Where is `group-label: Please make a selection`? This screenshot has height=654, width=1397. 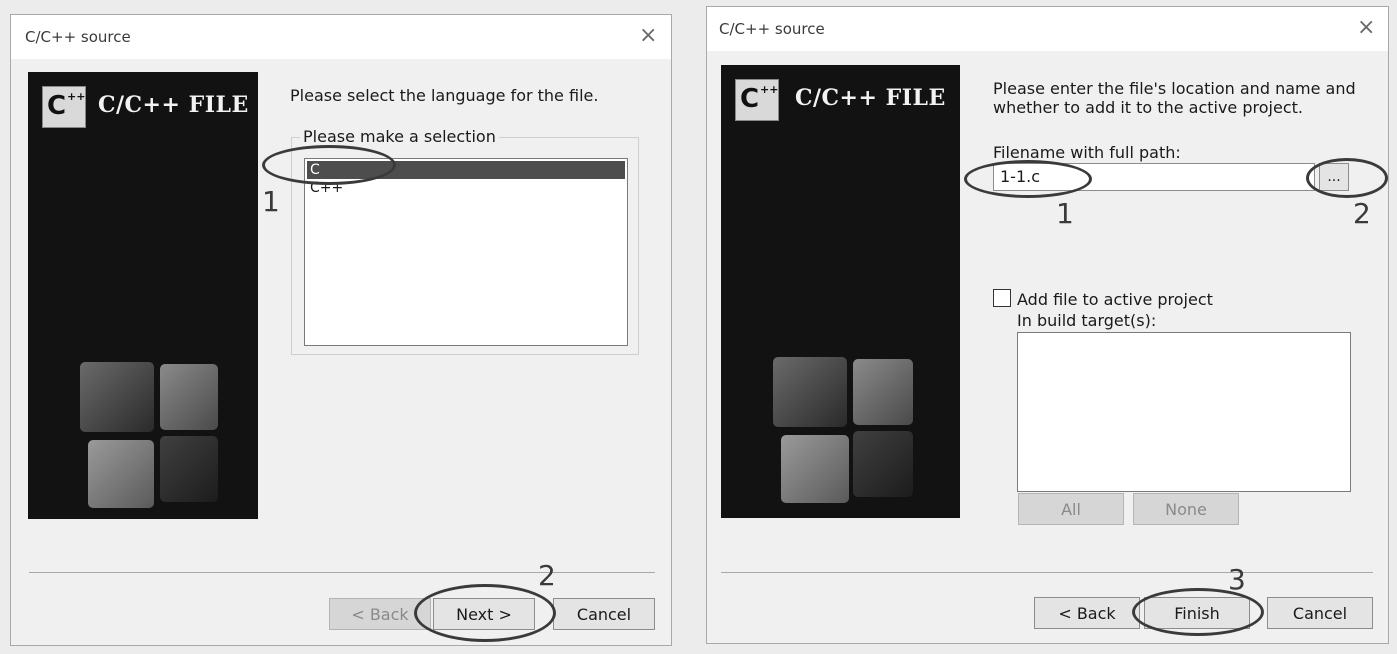
group-label: Please make a selection is located at coordinates (399, 136).